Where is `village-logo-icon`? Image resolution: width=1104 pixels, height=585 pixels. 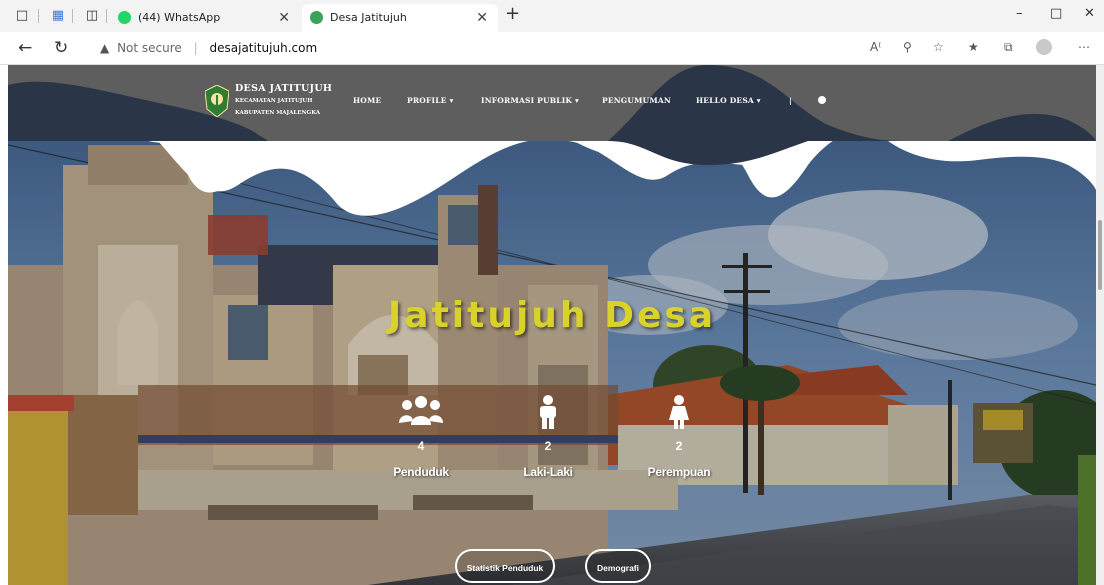 village-logo-icon is located at coordinates (217, 101).